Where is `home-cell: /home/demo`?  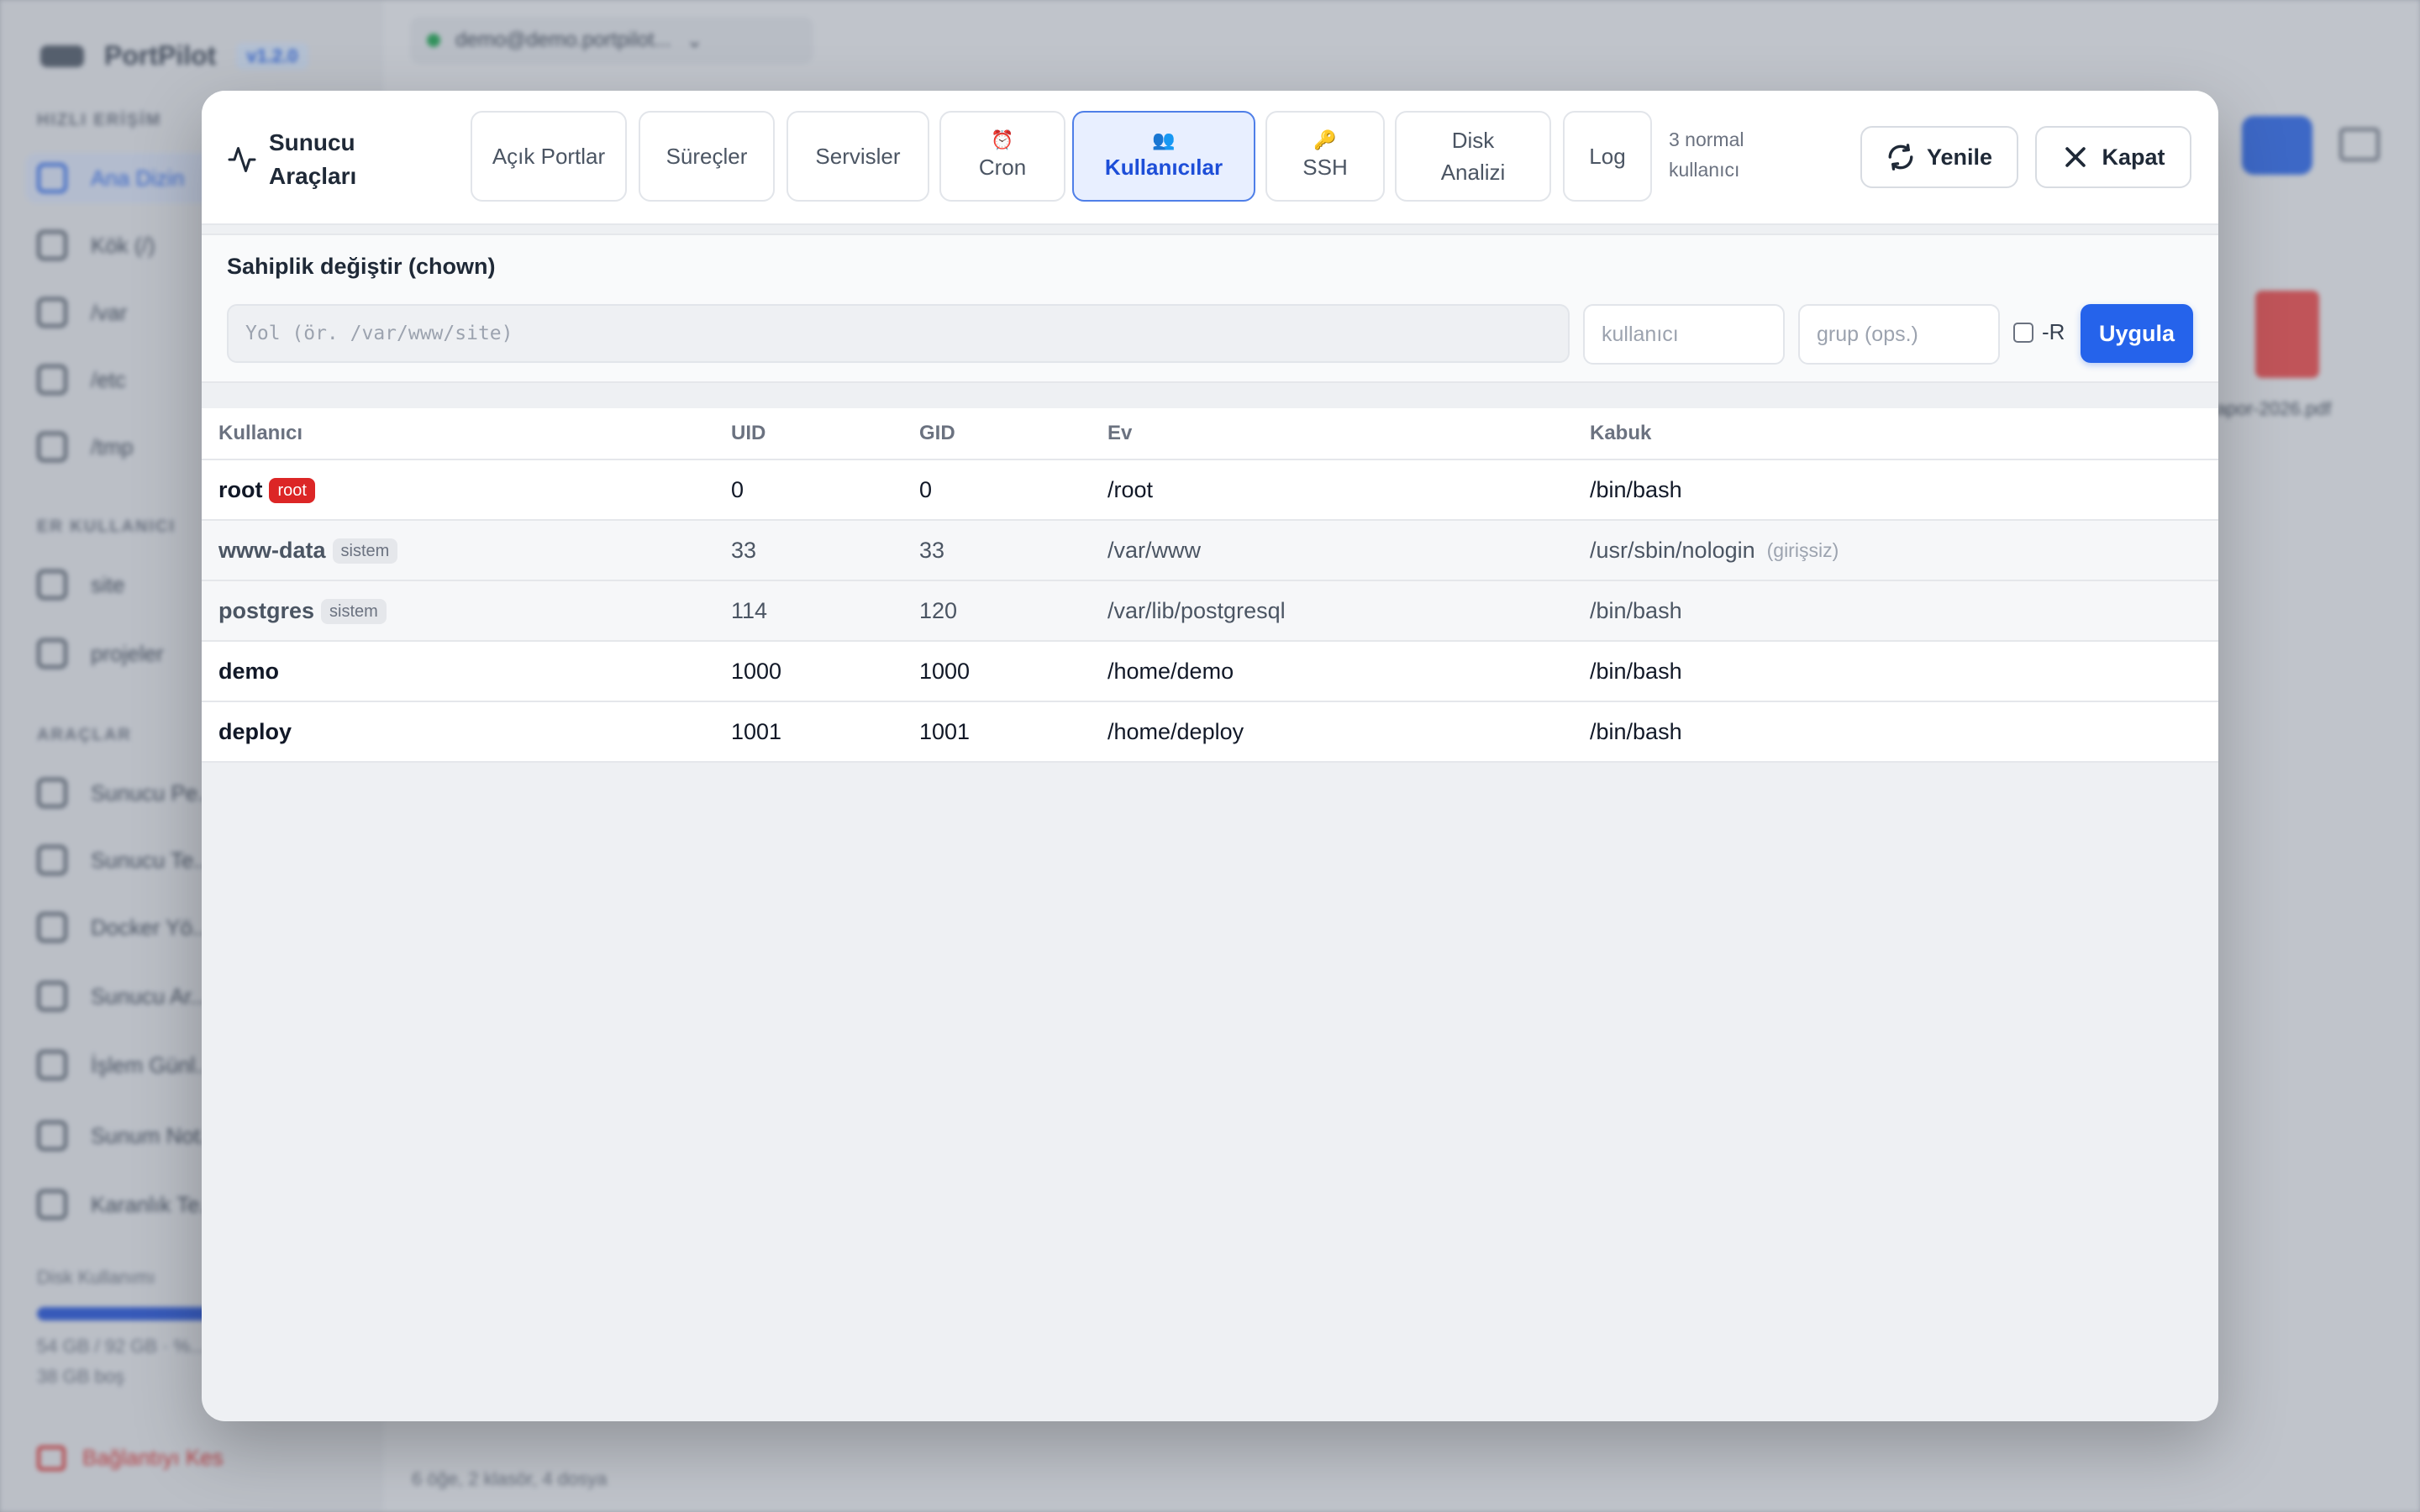 home-cell: /home/demo is located at coordinates (1170, 671).